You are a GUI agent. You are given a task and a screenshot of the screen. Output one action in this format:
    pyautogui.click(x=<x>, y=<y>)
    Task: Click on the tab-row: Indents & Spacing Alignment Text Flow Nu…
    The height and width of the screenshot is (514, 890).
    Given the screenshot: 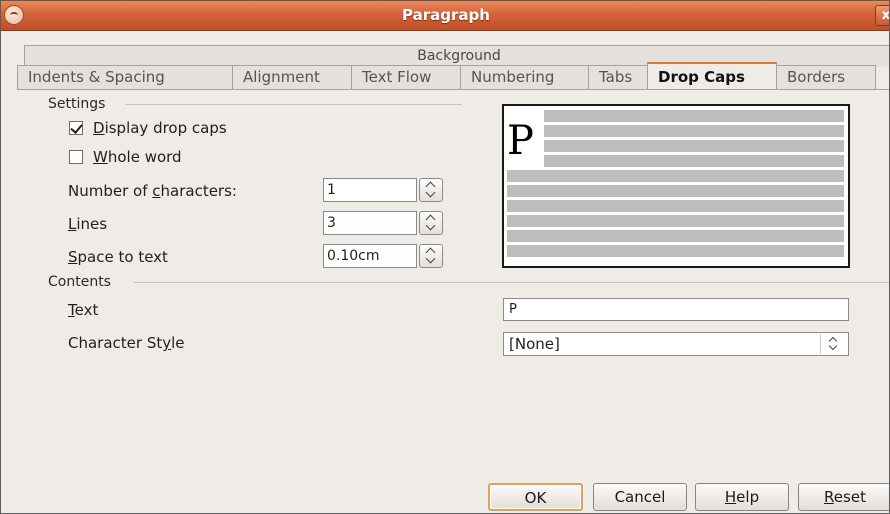 What is the action you would take?
    pyautogui.click(x=446, y=76)
    